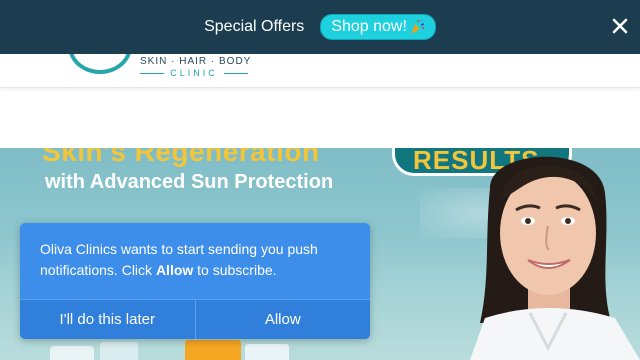 Image resolution: width=640 pixels, height=360 pixels. What do you see at coordinates (369, 26) in the screenshot?
I see `shop-now-label: Shop now!` at bounding box center [369, 26].